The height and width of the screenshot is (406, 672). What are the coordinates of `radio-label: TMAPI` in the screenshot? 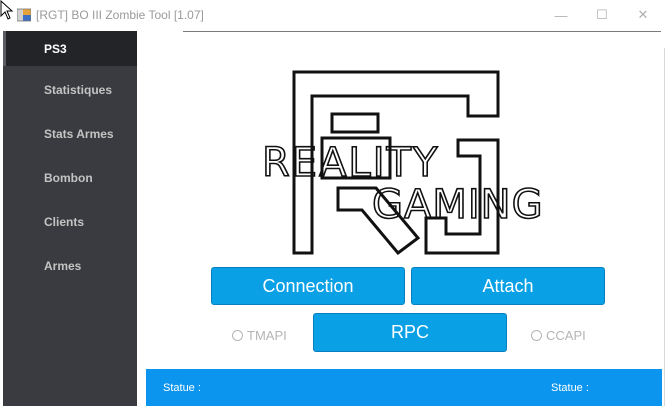 It's located at (267, 335).